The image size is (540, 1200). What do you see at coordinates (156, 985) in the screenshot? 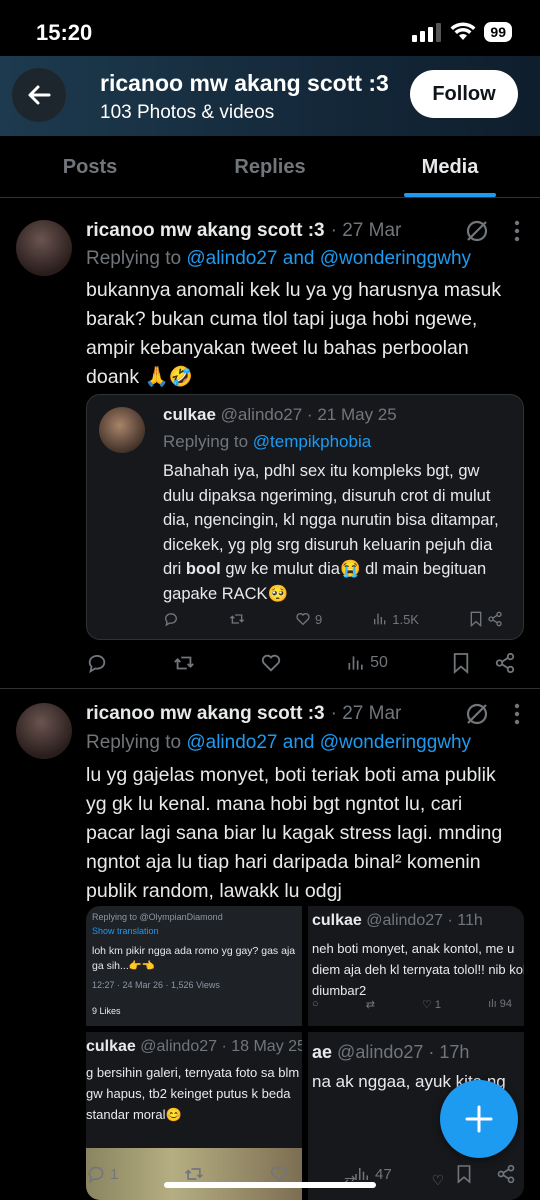
I see `media-meta: 12:27 · 24 Mar 26 · 1,526 Views` at bounding box center [156, 985].